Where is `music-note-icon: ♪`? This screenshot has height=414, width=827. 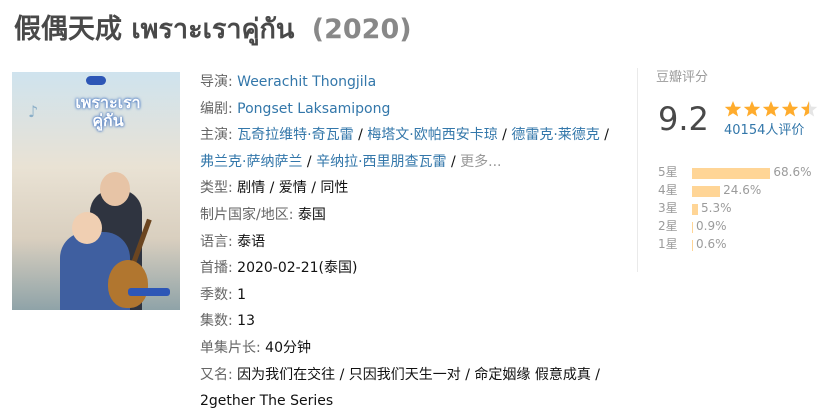 music-note-icon: ♪ is located at coordinates (33, 111).